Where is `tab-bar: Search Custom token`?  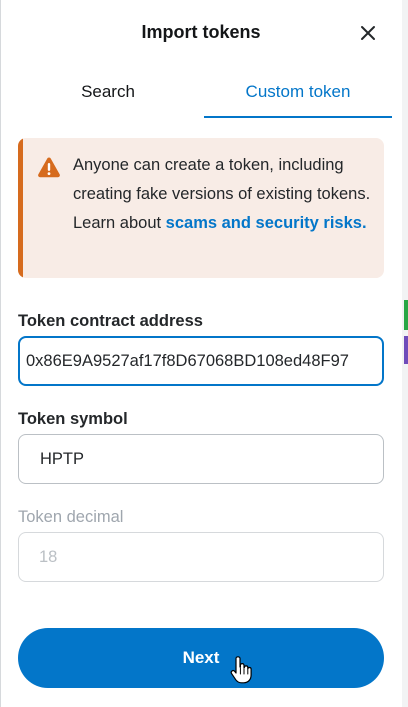 tab-bar: Search Custom token is located at coordinates (201, 95).